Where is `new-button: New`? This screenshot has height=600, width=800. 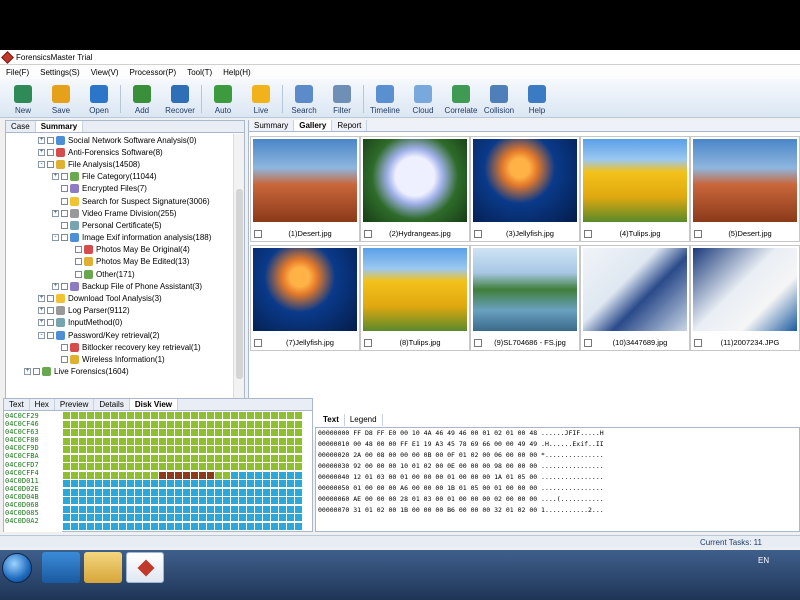
new-button: New is located at coordinates (23, 98).